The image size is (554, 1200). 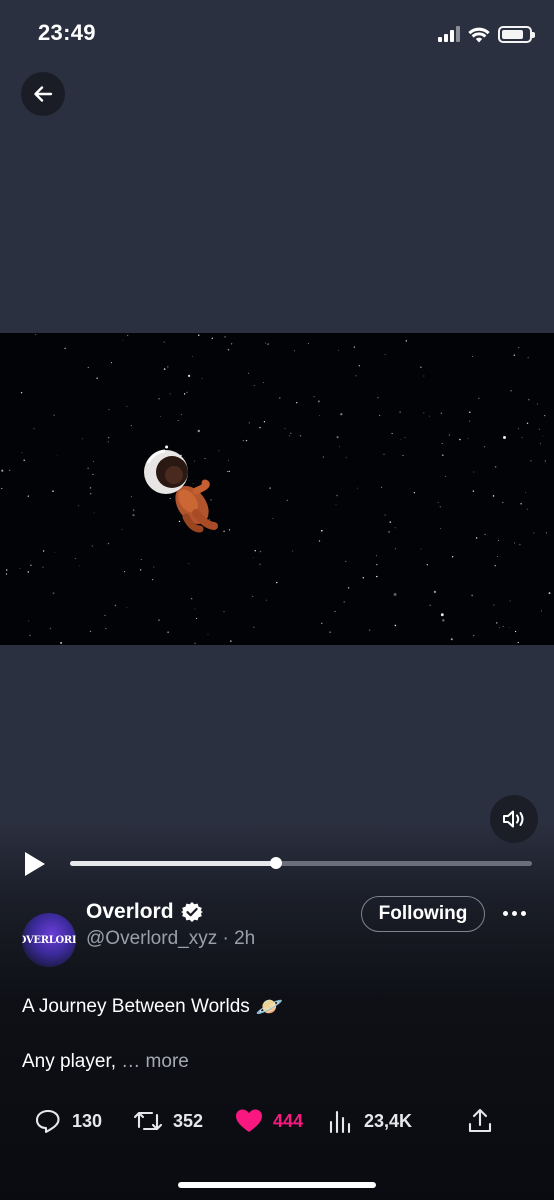 I want to click on show-more-link: … more, so click(x=155, y=1061).